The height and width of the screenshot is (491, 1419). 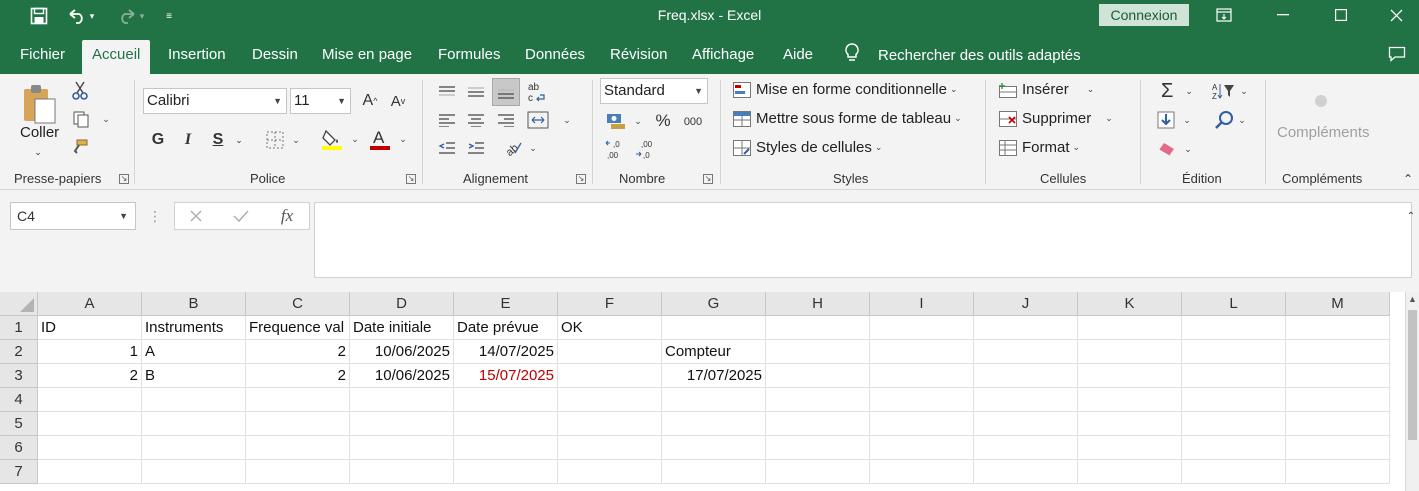 What do you see at coordinates (1338, 352) in the screenshot?
I see `cell-m2` at bounding box center [1338, 352].